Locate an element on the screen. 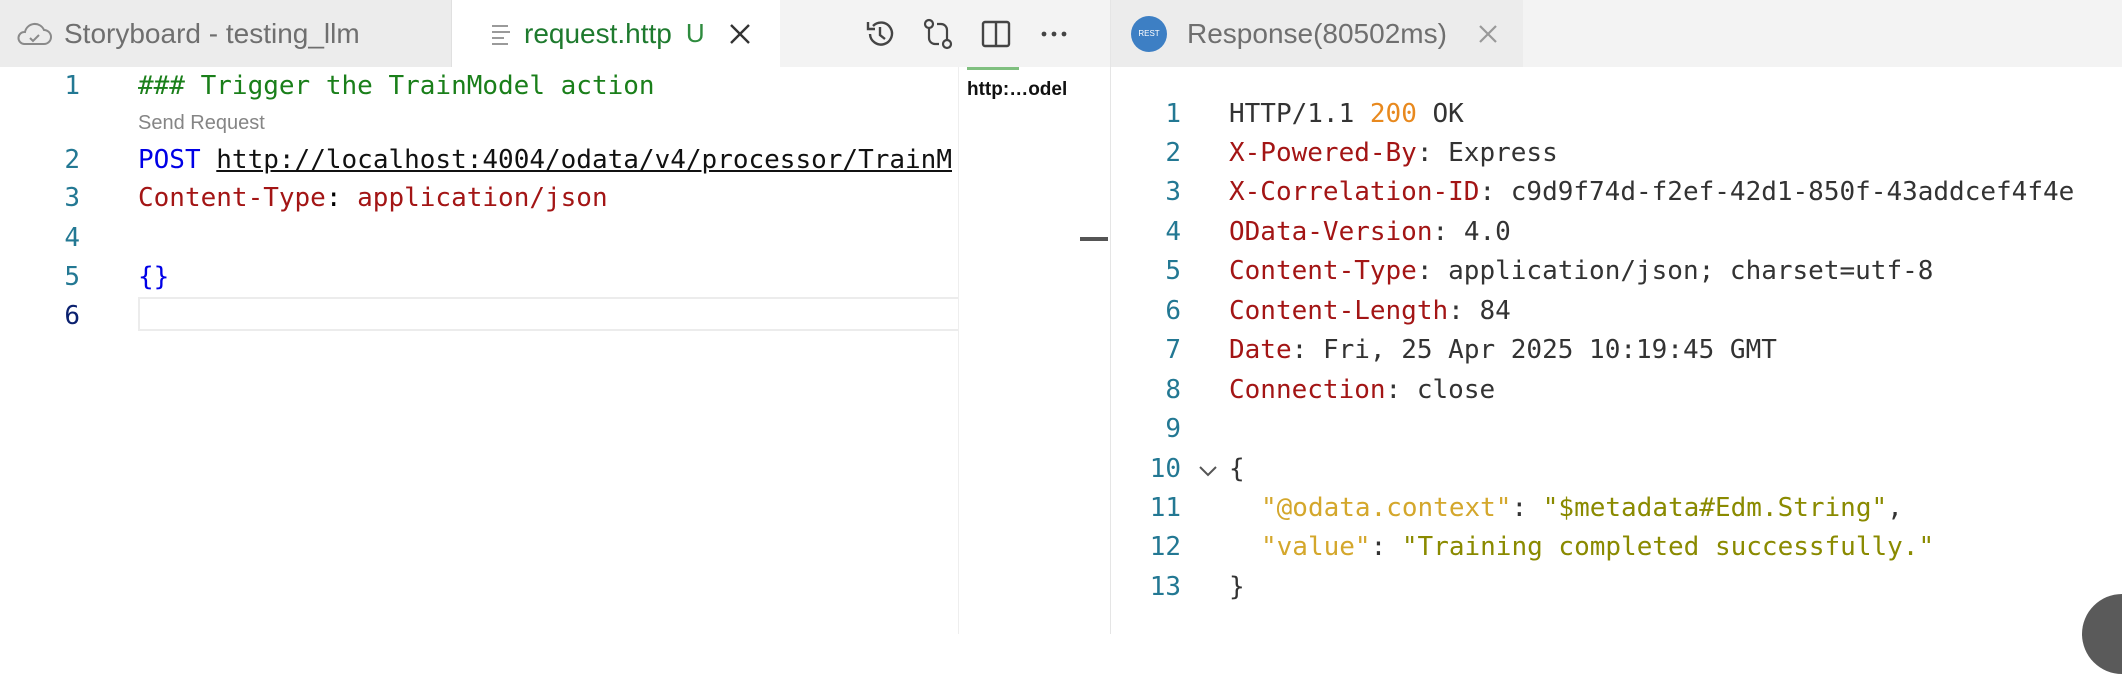  json-key: "@odata.context" is located at coordinates (1386, 508).